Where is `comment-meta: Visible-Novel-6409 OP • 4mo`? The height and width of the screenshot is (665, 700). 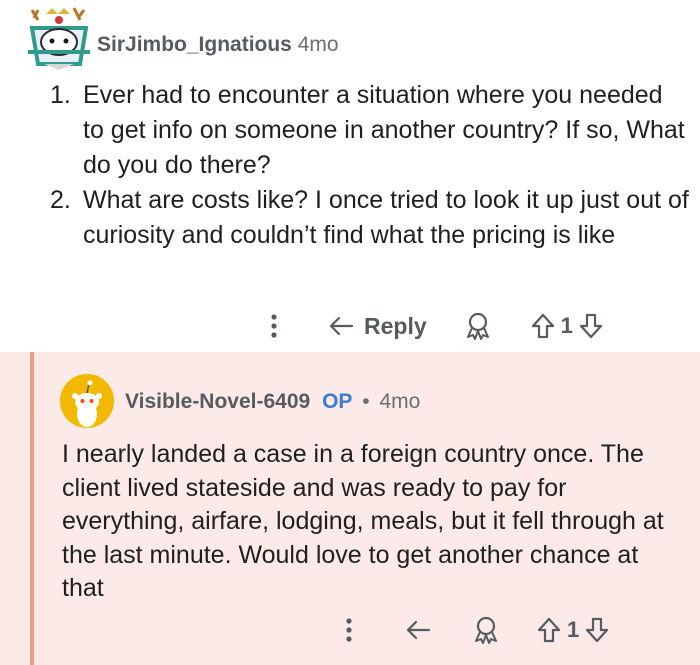
comment-meta: Visible-Novel-6409 OP • 4mo is located at coordinates (272, 402).